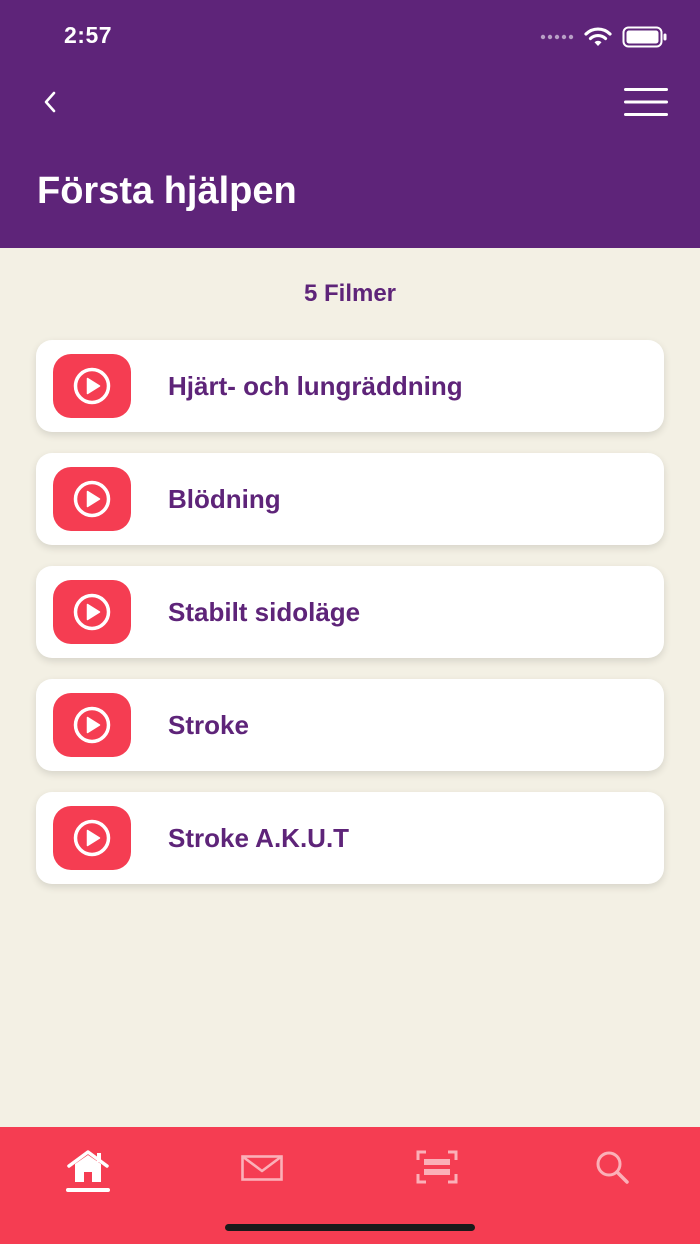  What do you see at coordinates (259, 837) in the screenshot?
I see `video-title: Stroke A.K.U.T` at bounding box center [259, 837].